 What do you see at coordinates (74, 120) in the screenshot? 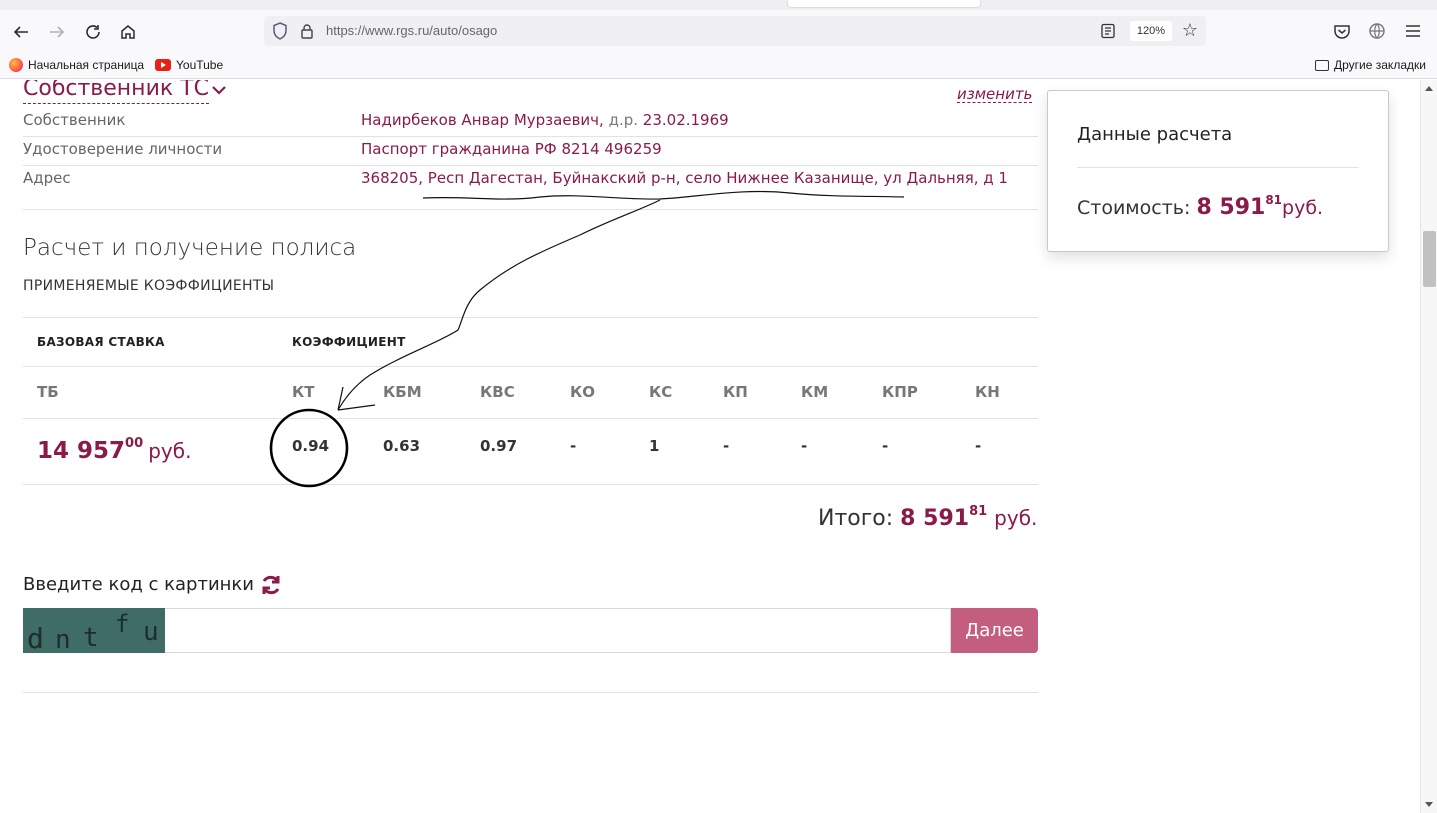
I see `owner-label: Собственник` at bounding box center [74, 120].